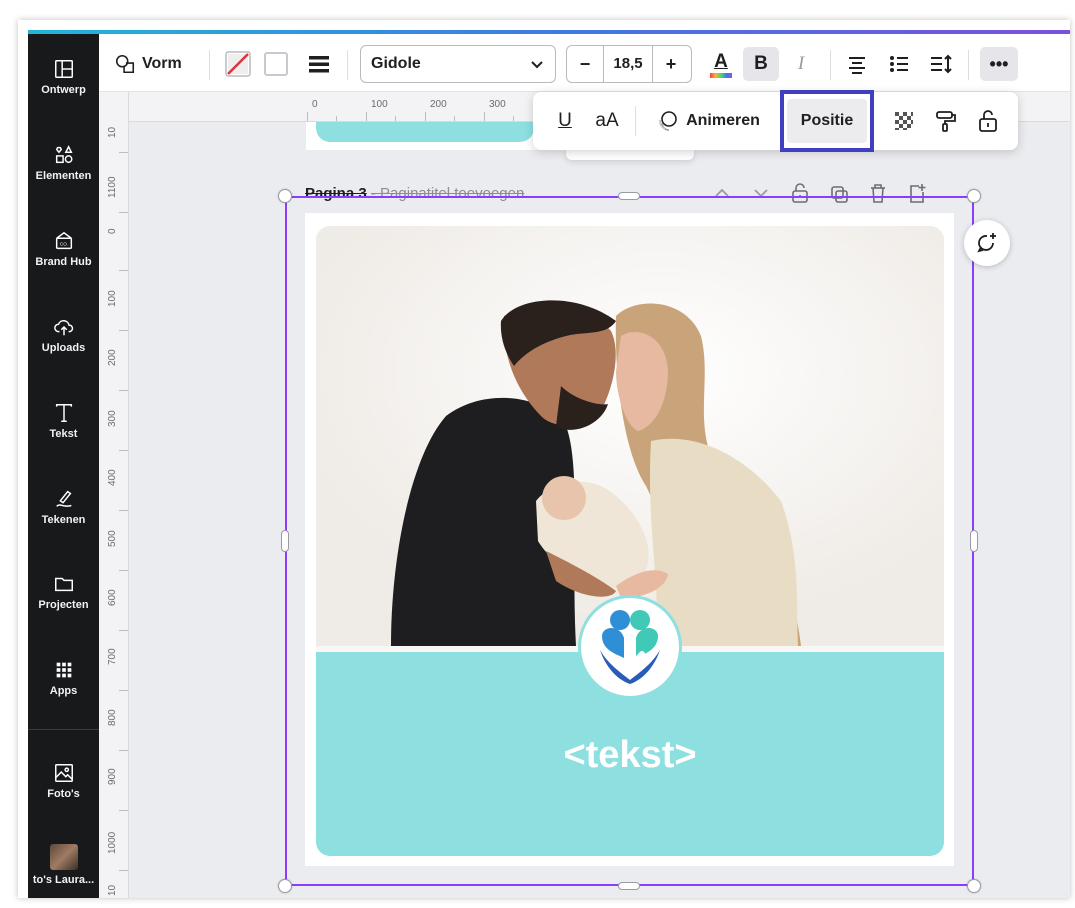  I want to click on sidebar-item-fotos: Foto's, so click(63, 791).